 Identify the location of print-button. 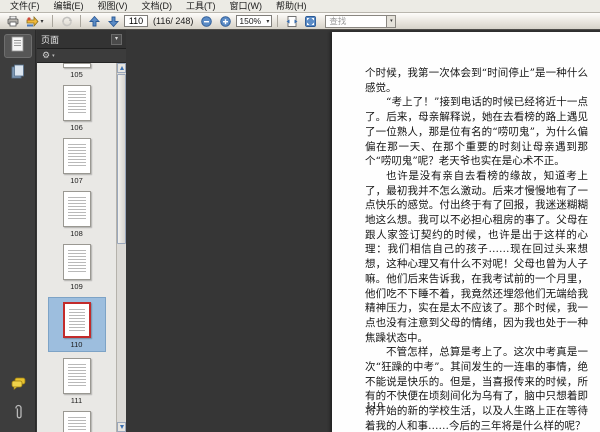
(12, 21).